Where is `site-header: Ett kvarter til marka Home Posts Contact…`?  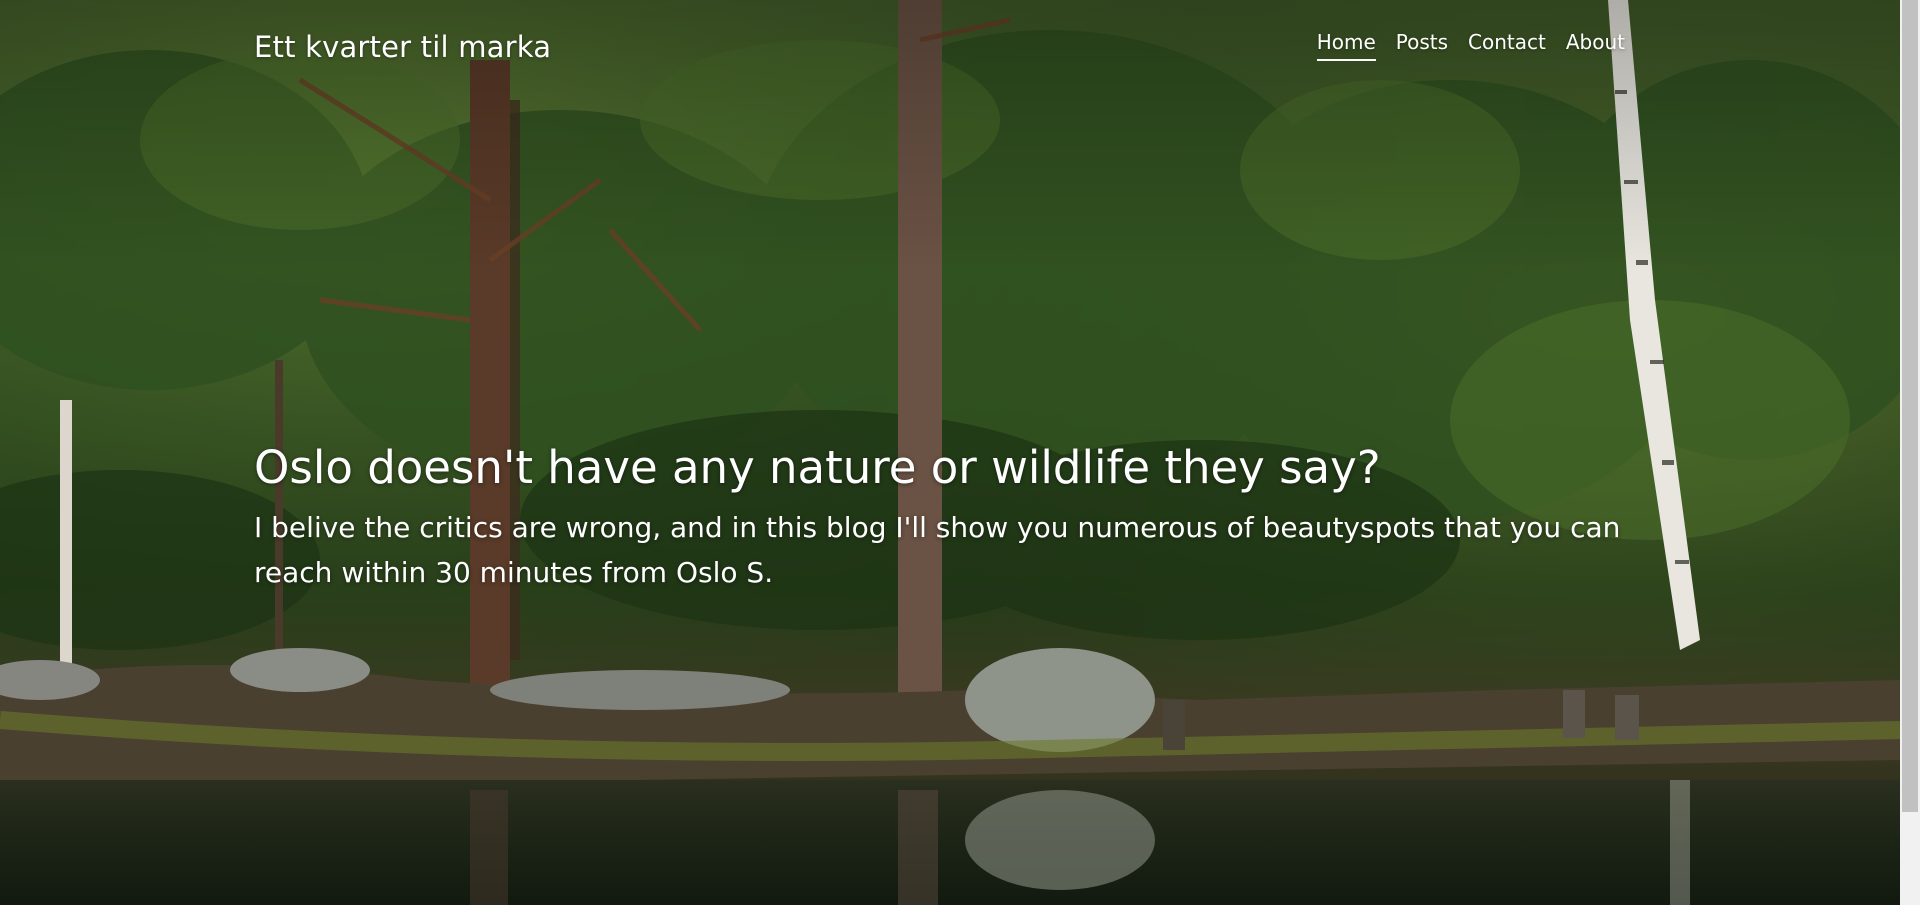
site-header: Ett kvarter til marka Home Posts Contact… is located at coordinates (950, 50).